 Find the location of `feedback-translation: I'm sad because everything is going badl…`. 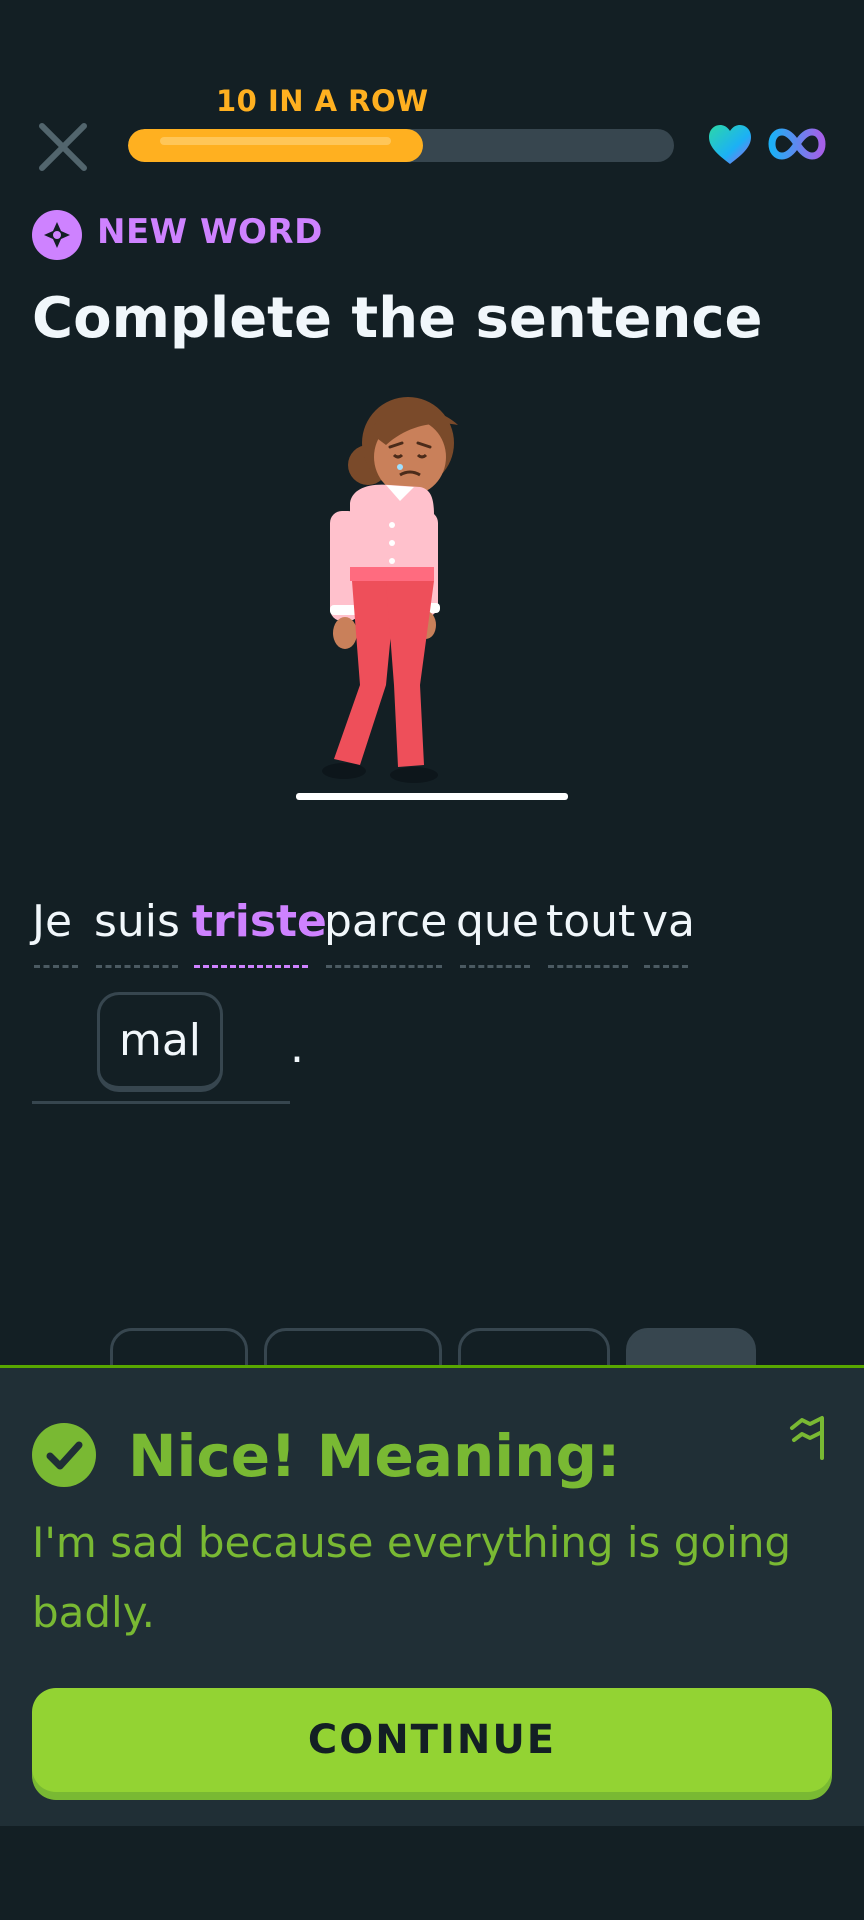

feedback-translation: I'm sad because everything is going badl… is located at coordinates (412, 1577).